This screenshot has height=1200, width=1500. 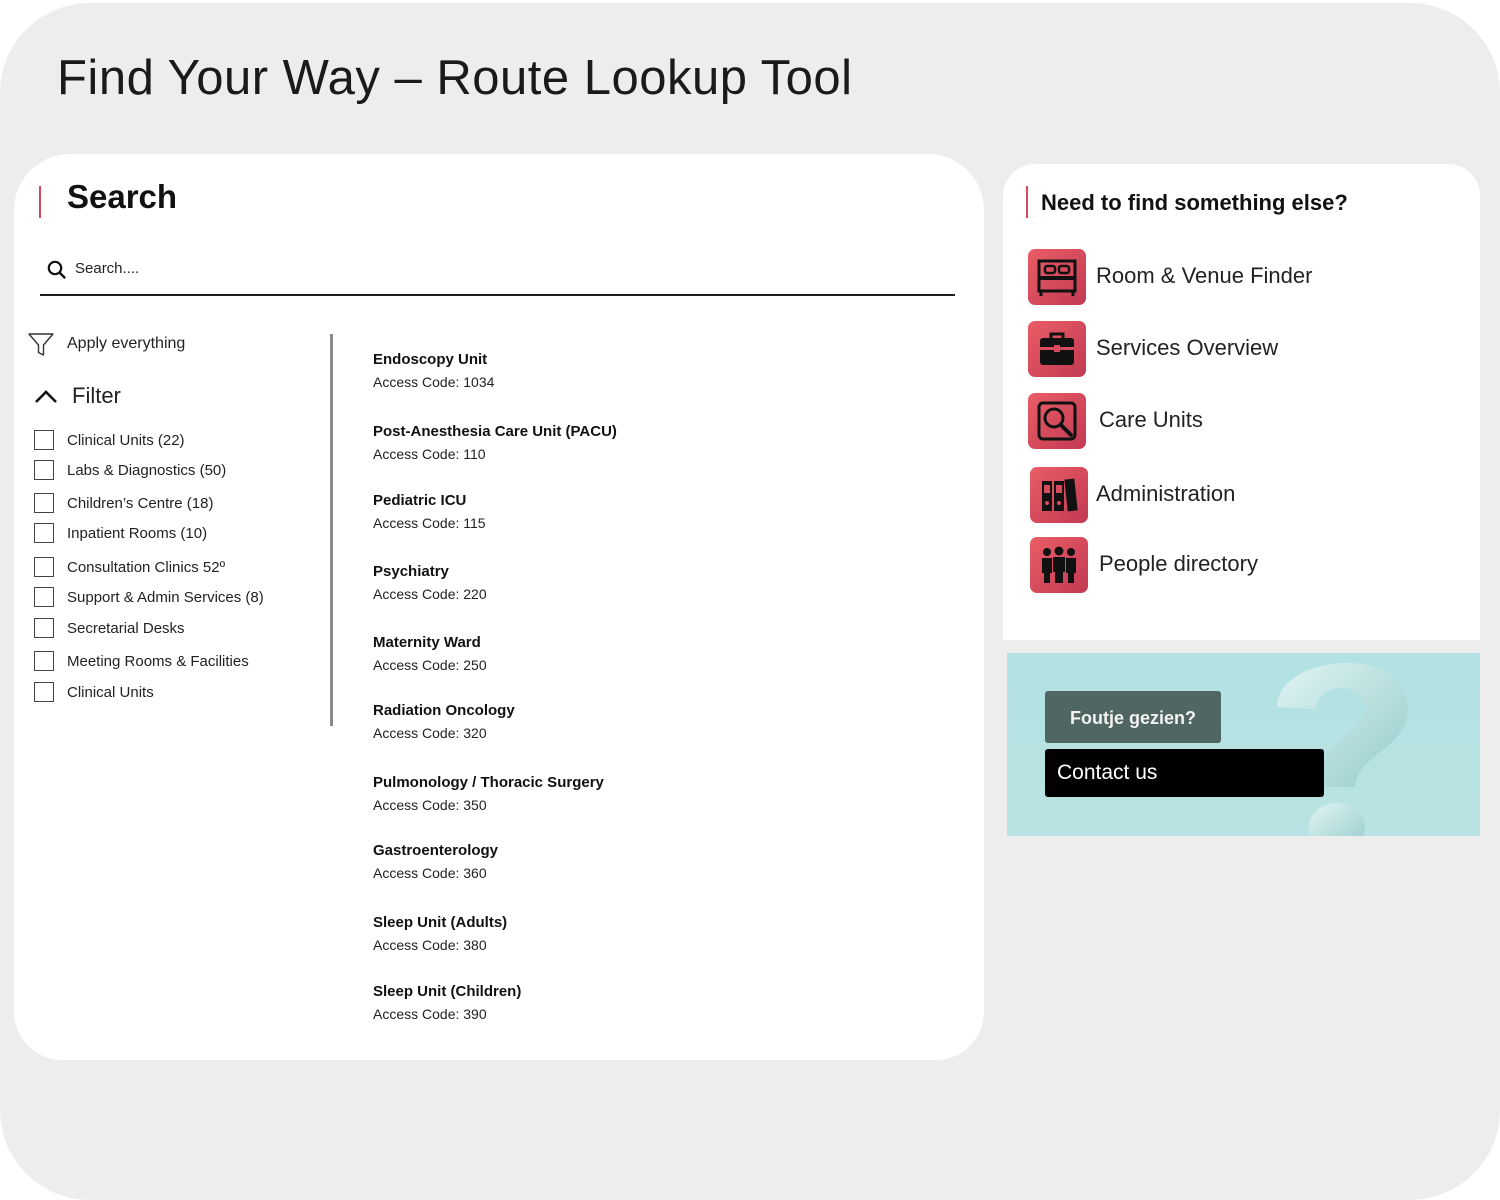 What do you see at coordinates (430, 733) in the screenshot?
I see `result-access-code: Access Code: 320` at bounding box center [430, 733].